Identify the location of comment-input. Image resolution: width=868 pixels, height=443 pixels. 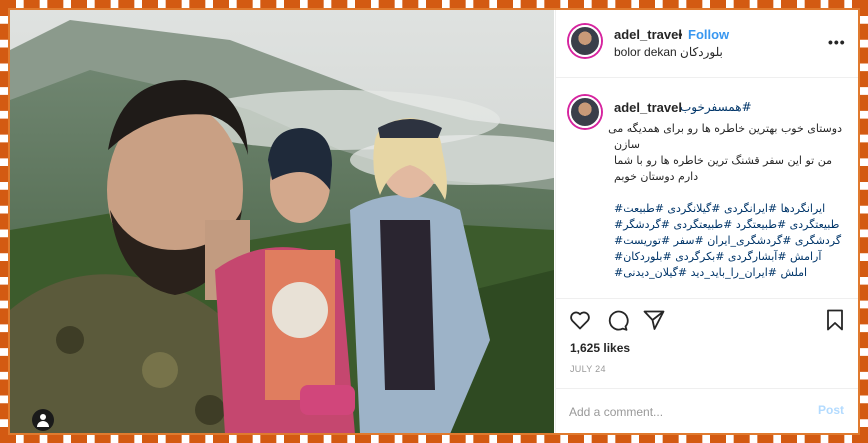
(684, 412).